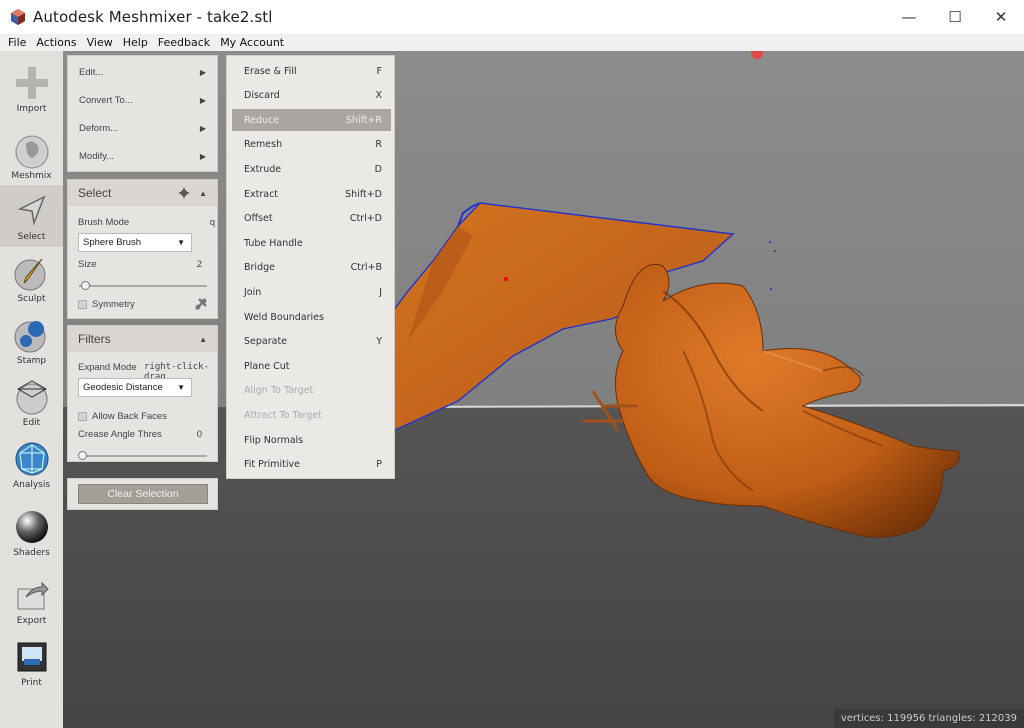 The image size is (1024, 728). I want to click on tool-label: Sculpt, so click(31, 299).